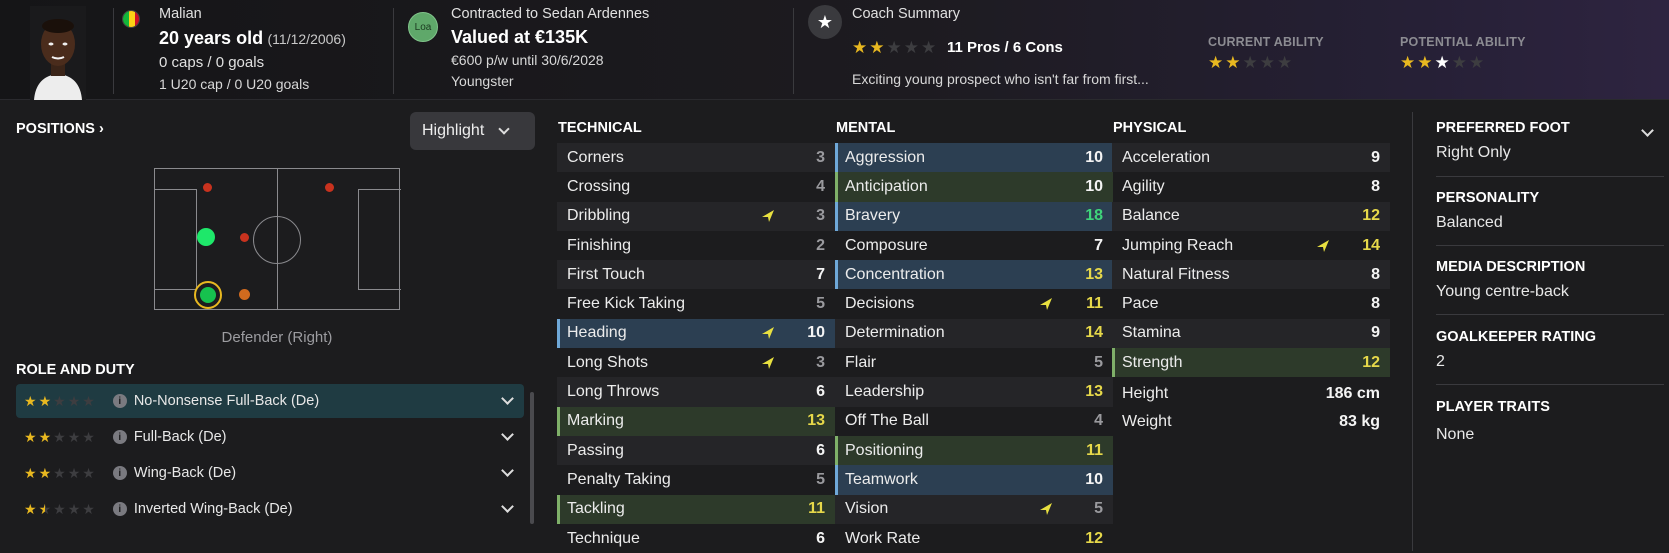 This screenshot has width=1669, height=553. What do you see at coordinates (55, 129) in the screenshot?
I see `positions-title-label: POSITIONS` at bounding box center [55, 129].